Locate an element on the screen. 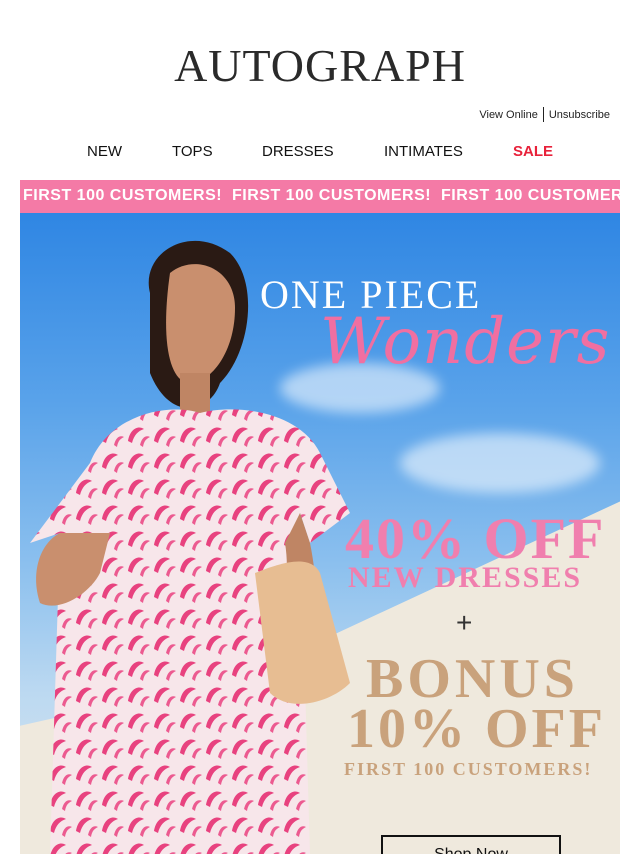 This screenshot has width=640, height=854. bonus-condition: FIRST 100 CUSTOMERS! is located at coordinates (468, 769).